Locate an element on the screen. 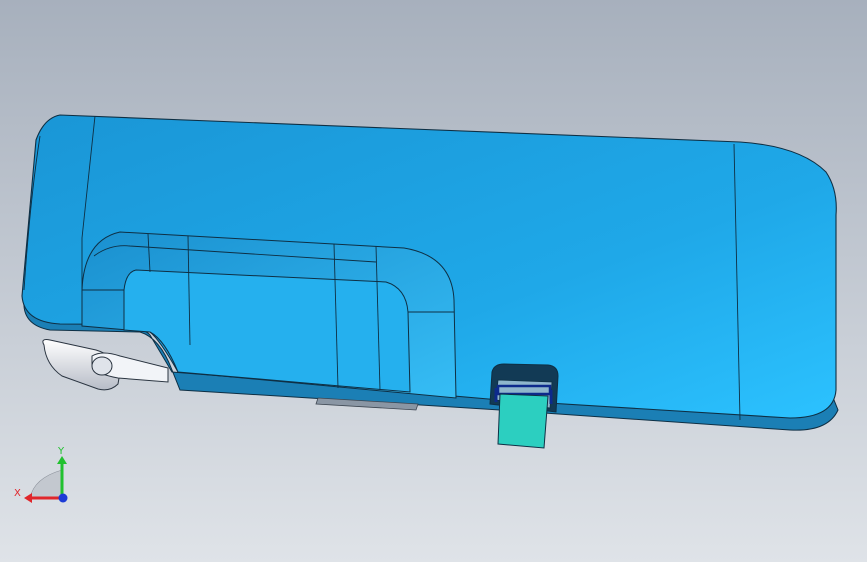  triad-y-label: Y is located at coordinates (61, 451).